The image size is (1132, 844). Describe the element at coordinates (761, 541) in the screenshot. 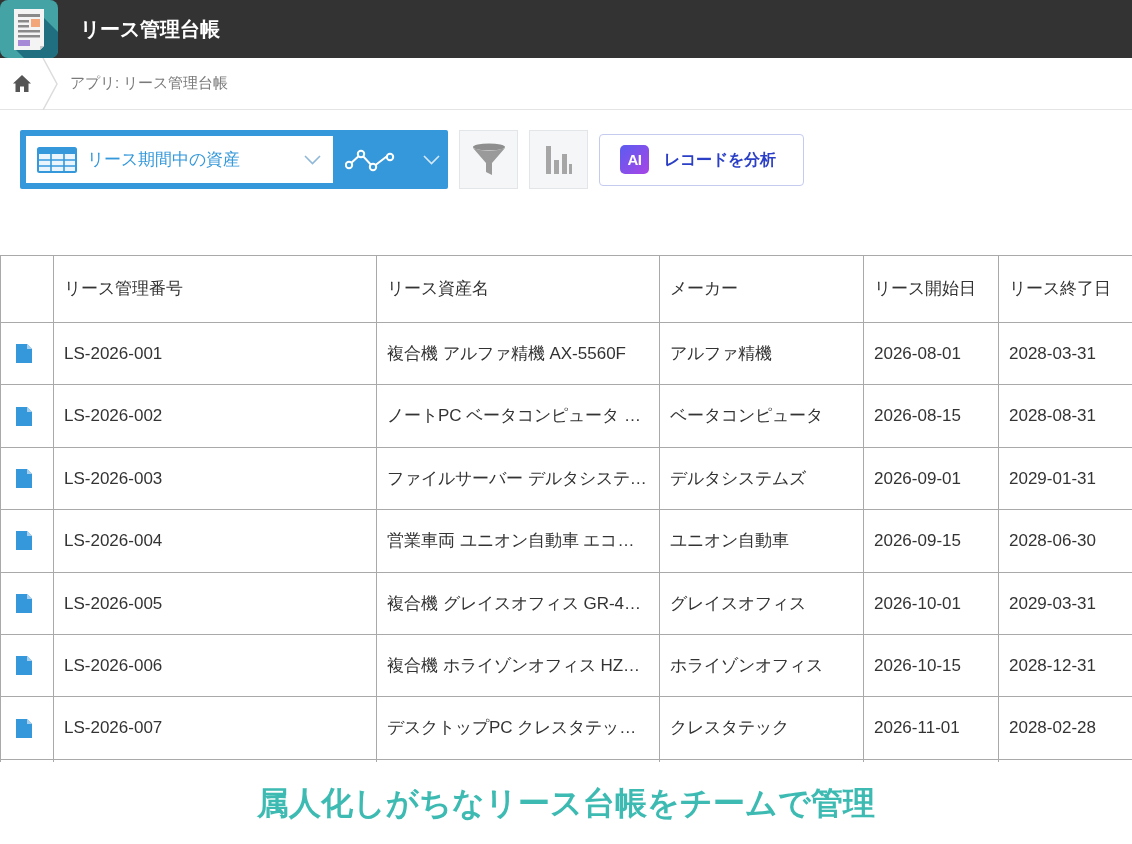

I see `table-cell: ユニオン自動車` at that location.